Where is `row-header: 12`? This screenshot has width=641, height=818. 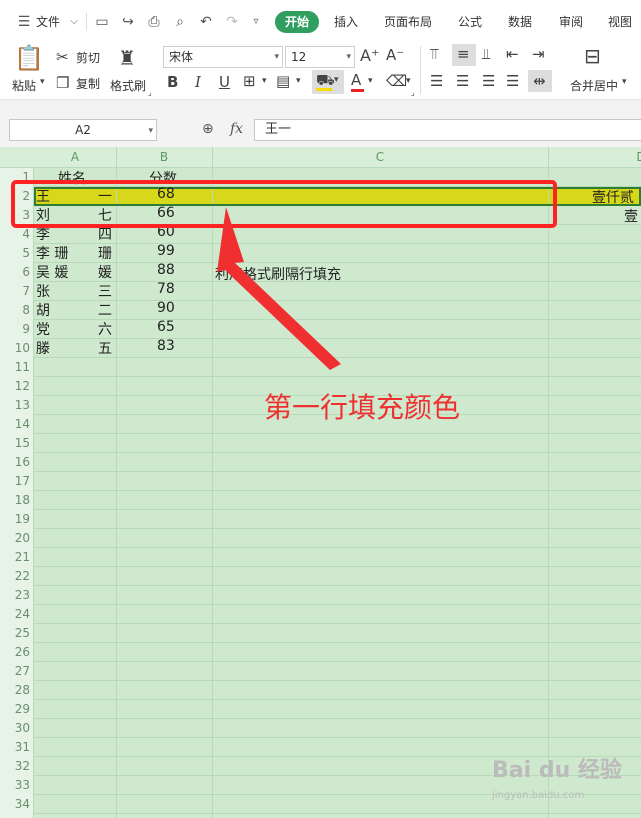
row-header: 12 is located at coordinates (15, 386).